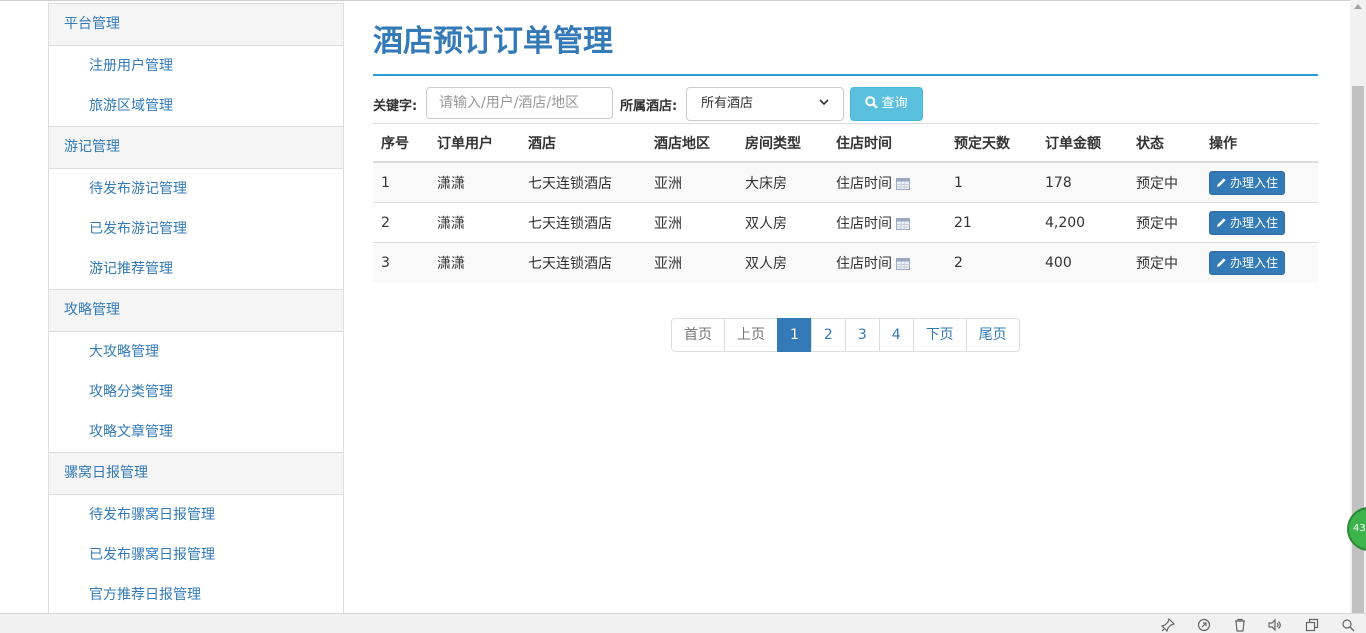 Image resolution: width=1366 pixels, height=633 pixels. Describe the element at coordinates (583, 143) in the screenshot. I see `col-header: 酒店` at that location.